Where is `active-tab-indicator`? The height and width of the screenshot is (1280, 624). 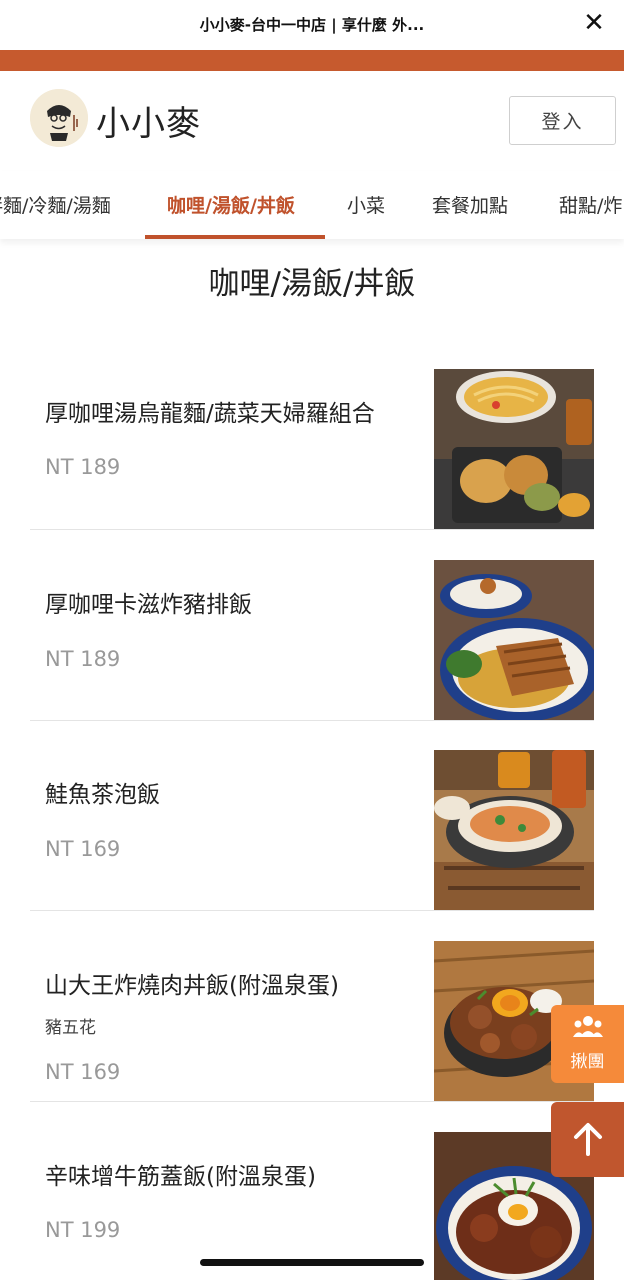 active-tab-indicator is located at coordinates (235, 237).